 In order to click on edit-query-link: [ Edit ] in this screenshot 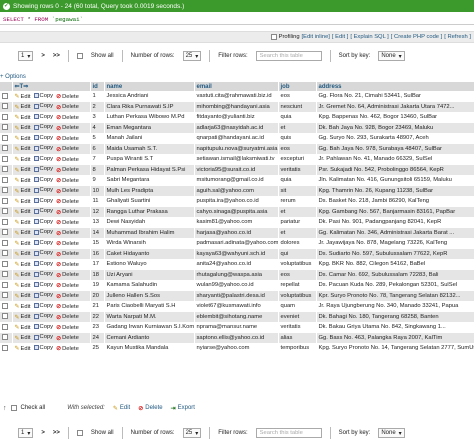, I will do `click(340, 37)`.